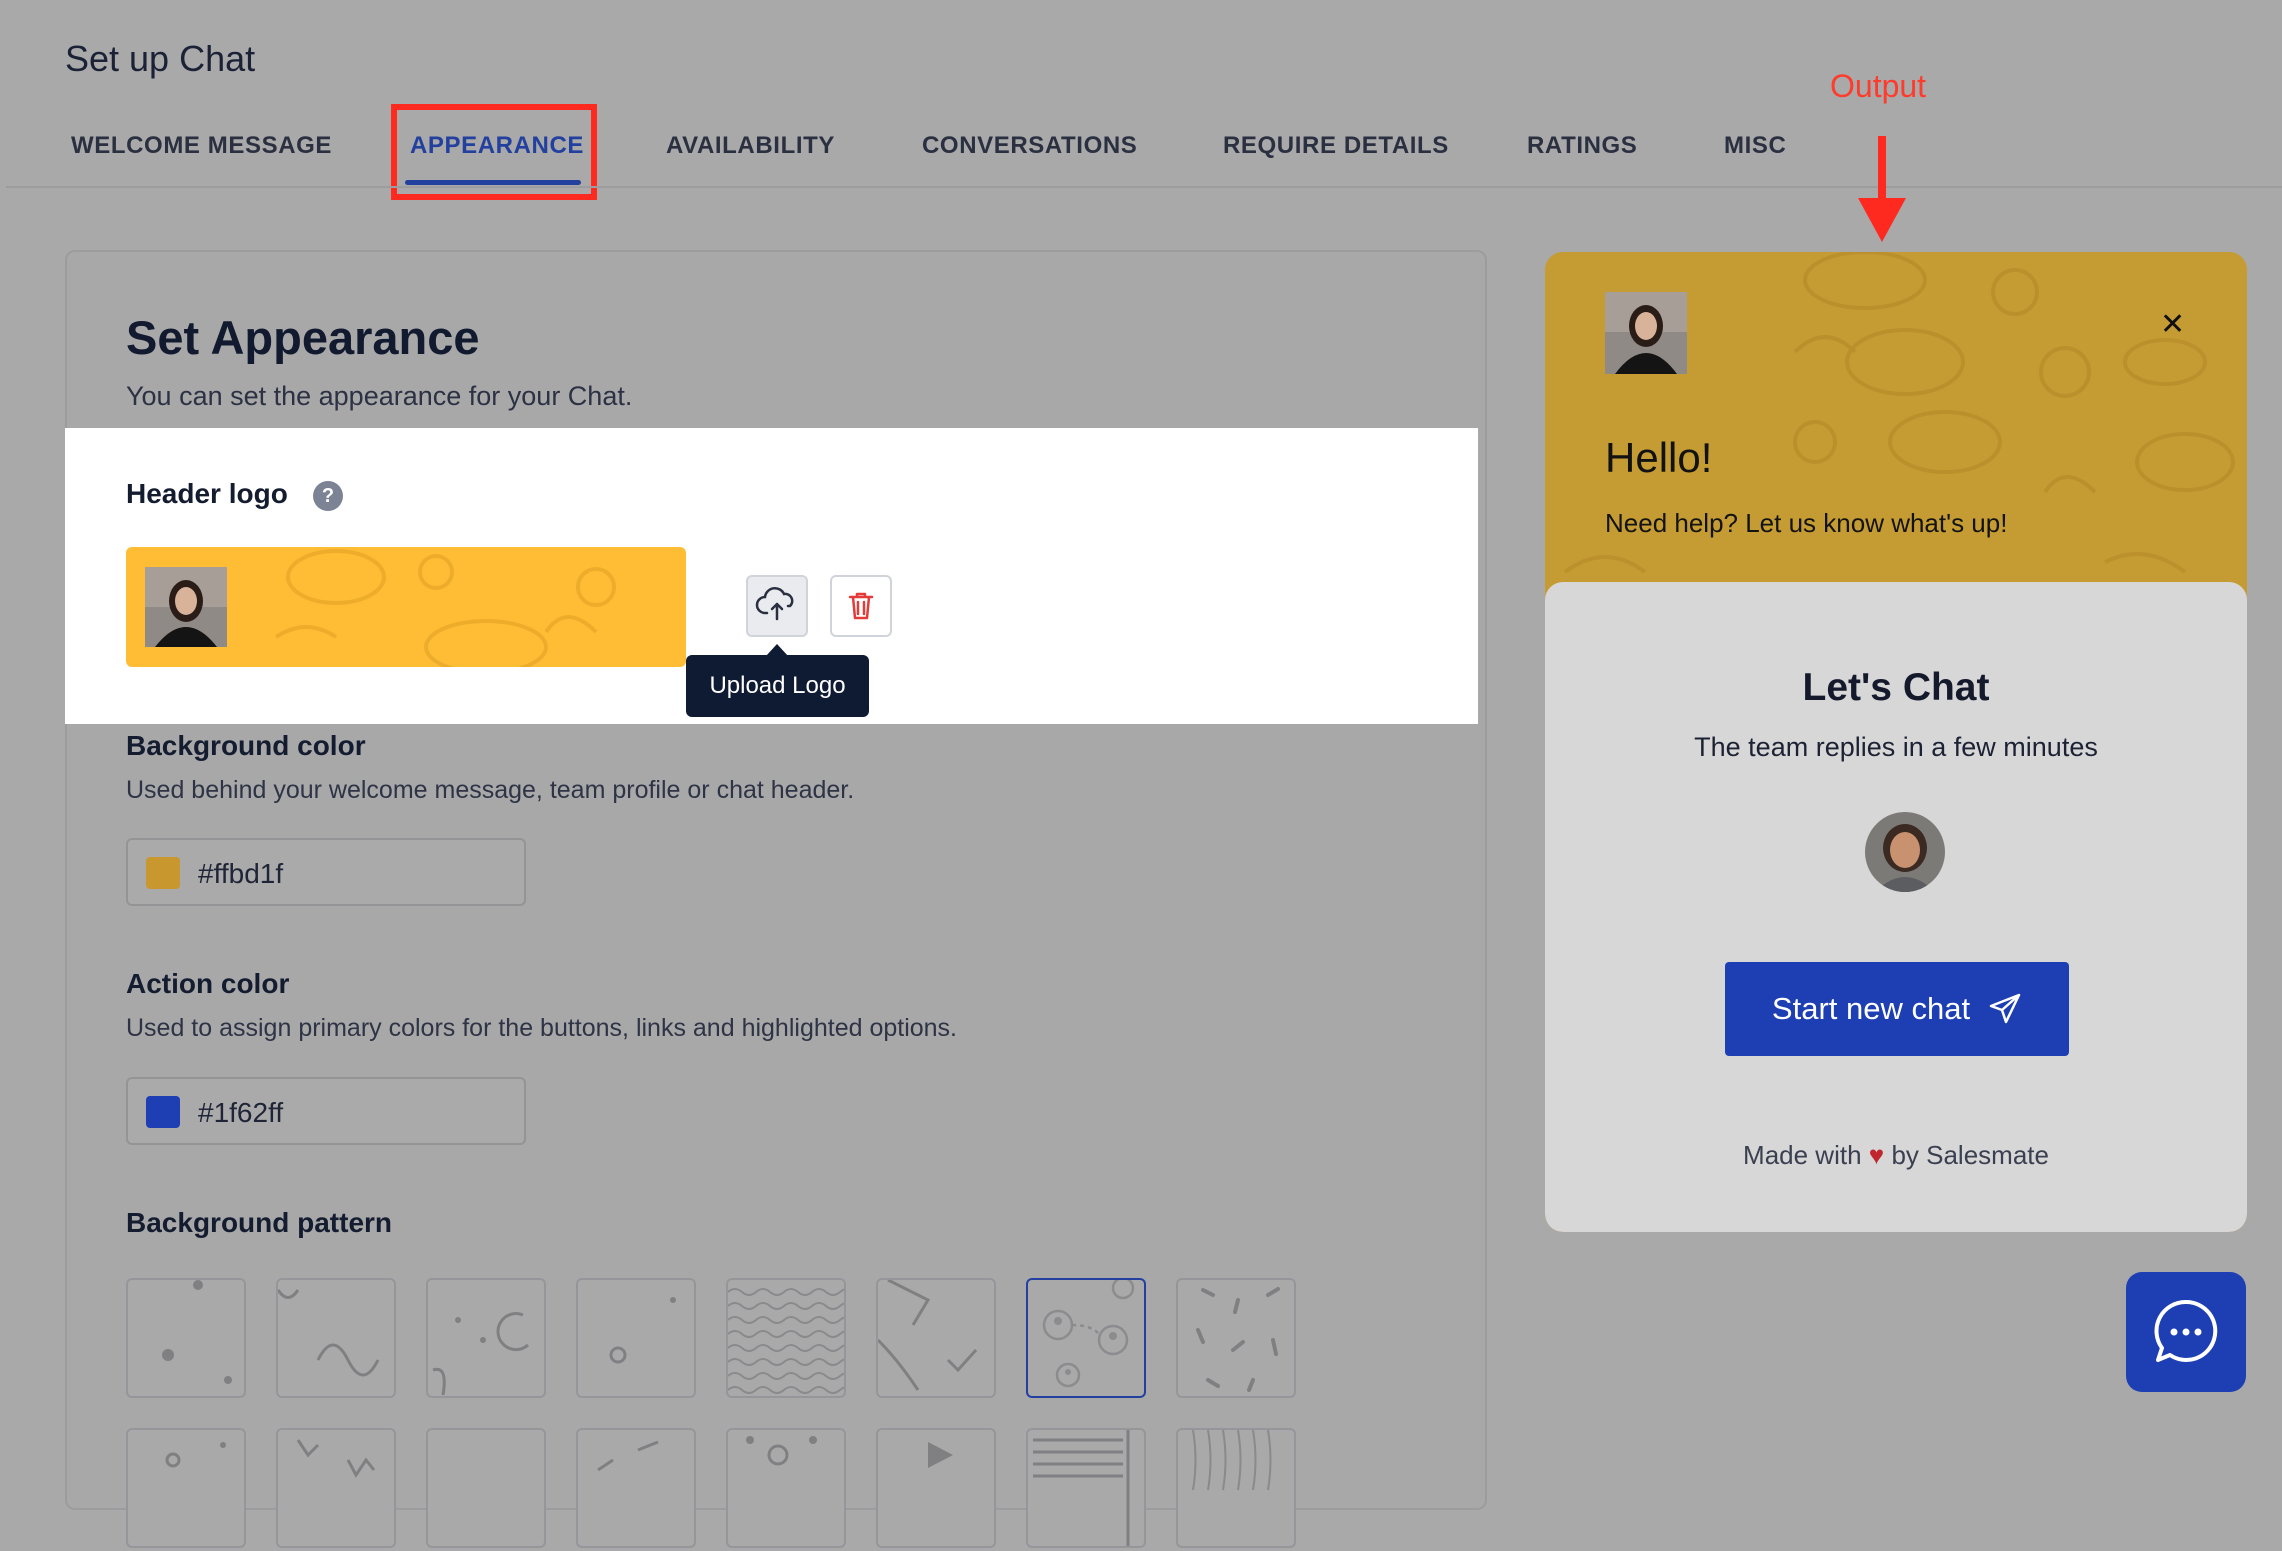  What do you see at coordinates (1659, 457) in the screenshot?
I see `widget-hello: Hello!` at bounding box center [1659, 457].